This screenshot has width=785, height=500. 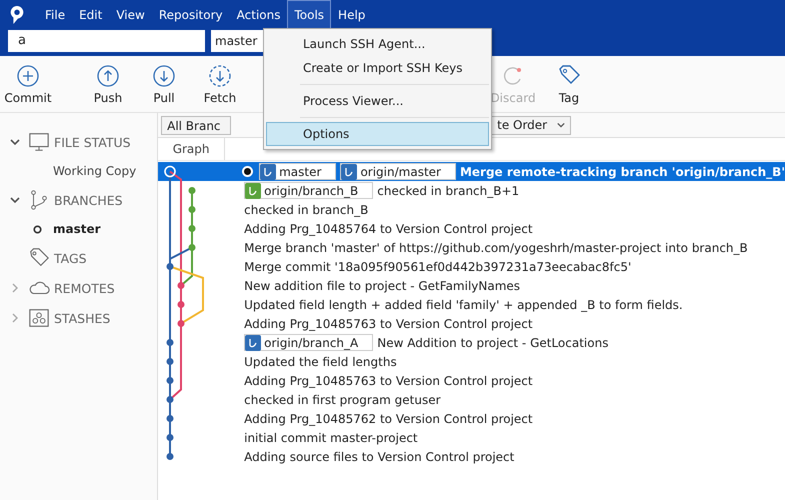 What do you see at coordinates (130, 15) in the screenshot?
I see `menu-item: View` at bounding box center [130, 15].